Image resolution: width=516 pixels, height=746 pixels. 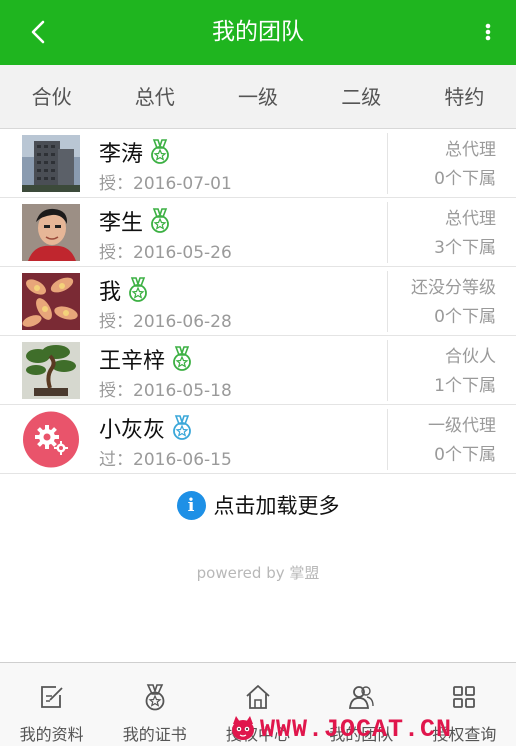 I want to click on authorization-date: 授：2016-07-01, so click(x=165, y=184).